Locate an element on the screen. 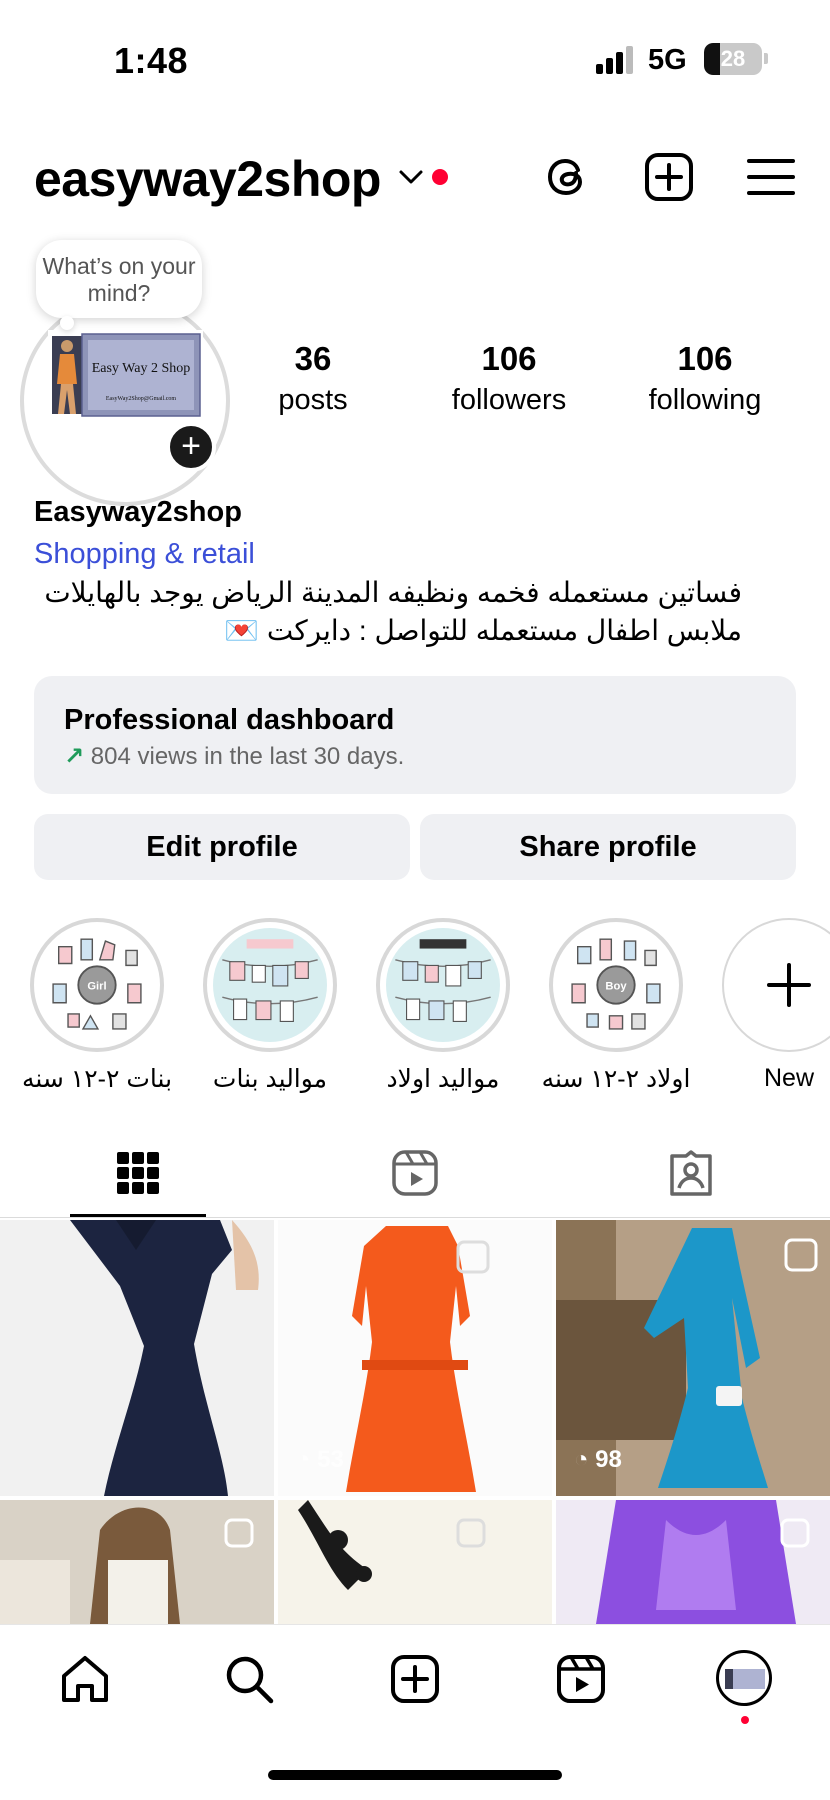 Image resolution: width=830 pixels, height=1800 pixels. view-count: ◔ 98 is located at coordinates (598, 1460).